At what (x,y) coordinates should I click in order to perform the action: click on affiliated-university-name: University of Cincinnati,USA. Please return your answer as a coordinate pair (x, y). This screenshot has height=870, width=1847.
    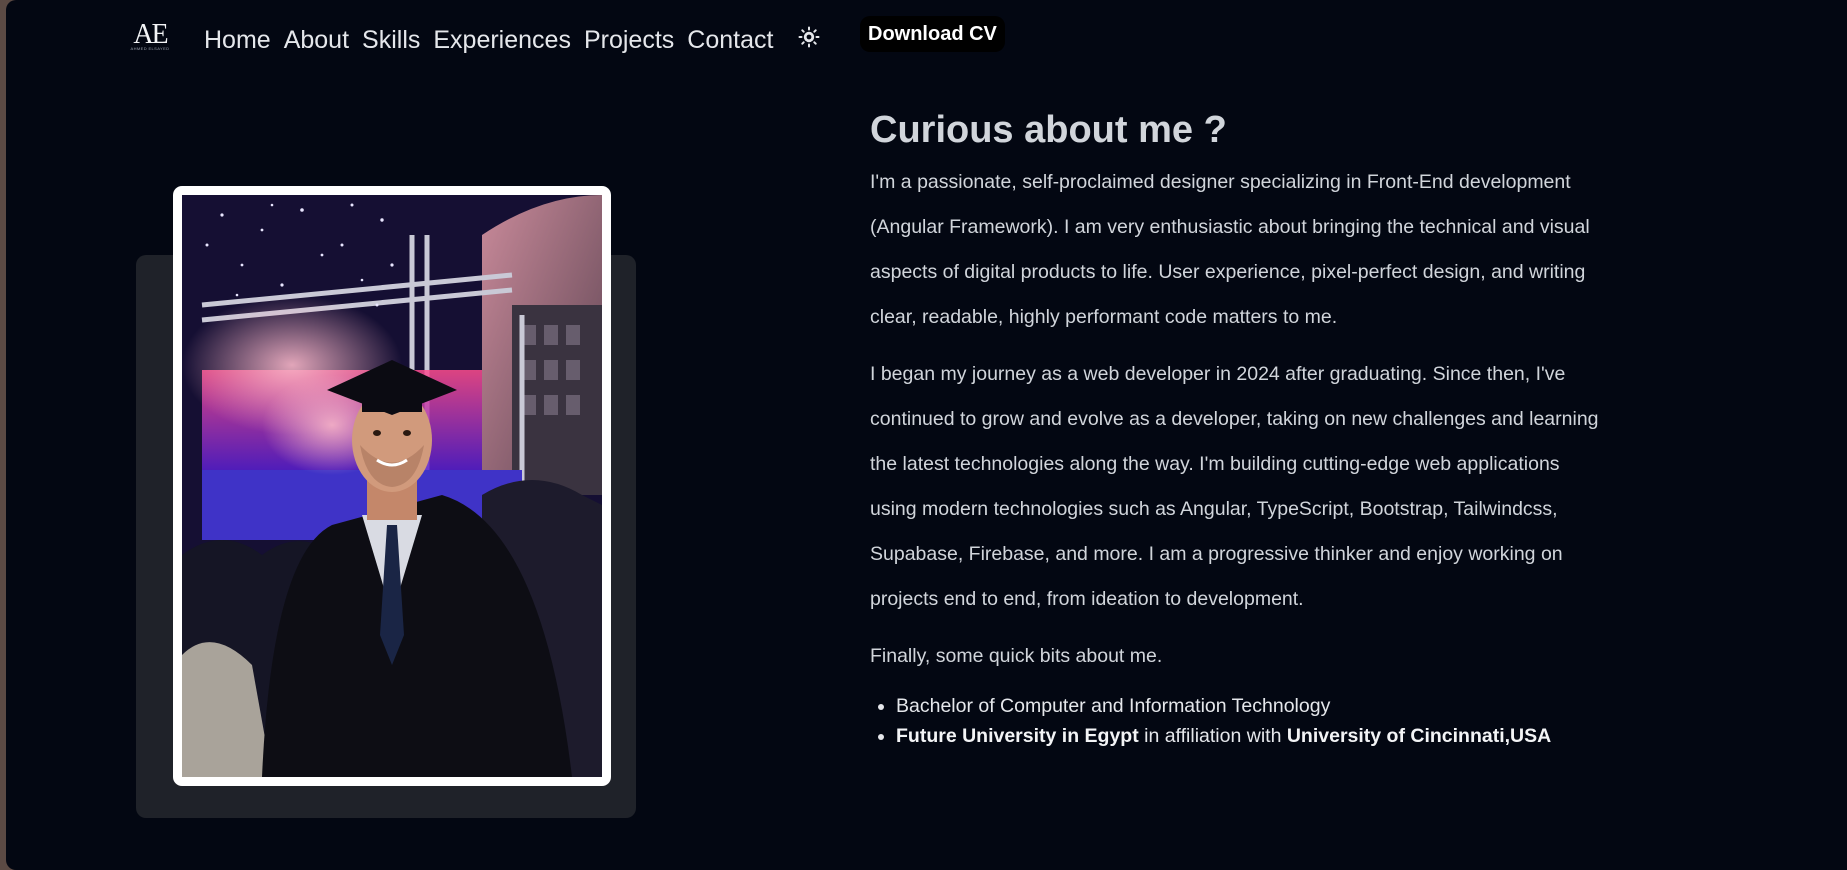
    Looking at the image, I should click on (1419, 736).